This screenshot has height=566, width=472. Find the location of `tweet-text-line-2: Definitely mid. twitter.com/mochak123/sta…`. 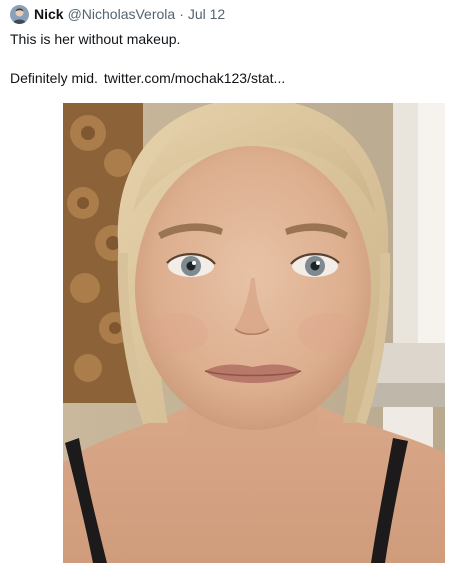

tweet-text-line-2: Definitely mid. twitter.com/mochak123/sta… is located at coordinates (147, 78).